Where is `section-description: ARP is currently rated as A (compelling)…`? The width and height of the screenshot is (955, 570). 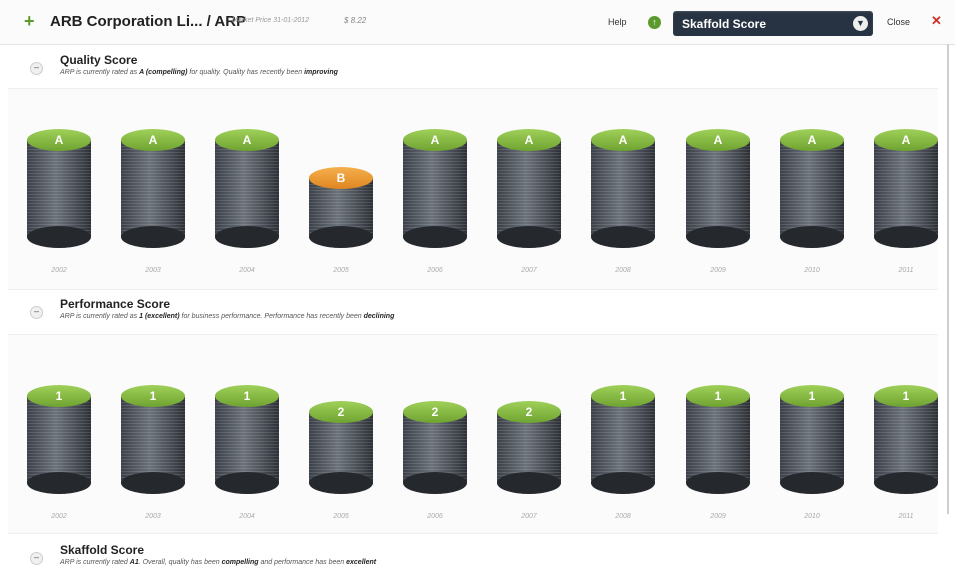
section-description: ARP is currently rated as A (compelling)… is located at coordinates (199, 72).